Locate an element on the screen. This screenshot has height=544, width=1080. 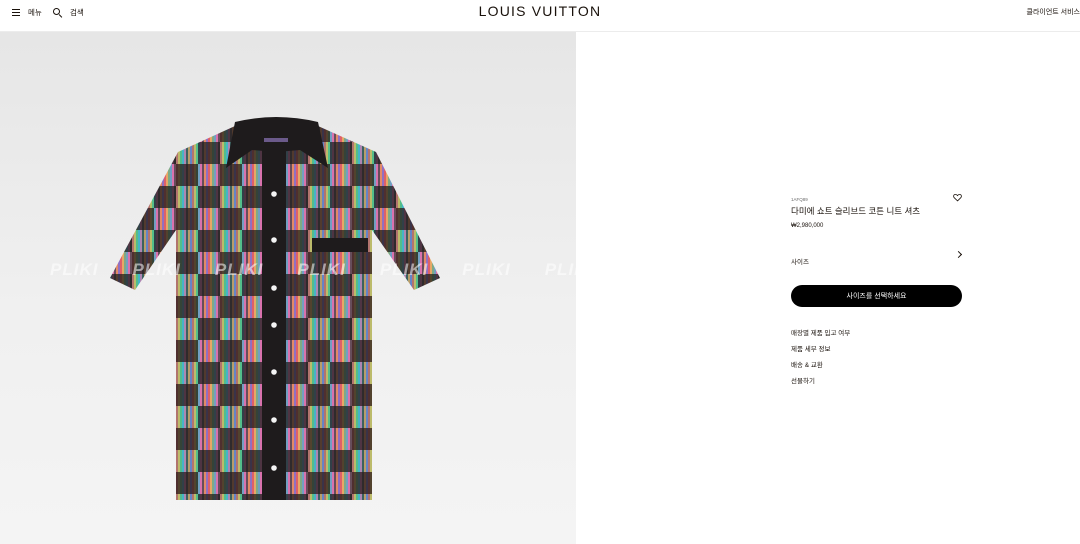
heart-icon is located at coordinates (957, 197).